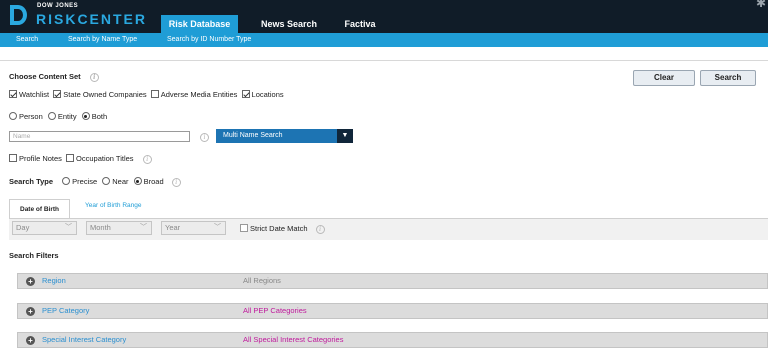 This screenshot has width=768, height=356. Describe the element at coordinates (94, 116) in the screenshot. I see `both-radio: Both` at that location.